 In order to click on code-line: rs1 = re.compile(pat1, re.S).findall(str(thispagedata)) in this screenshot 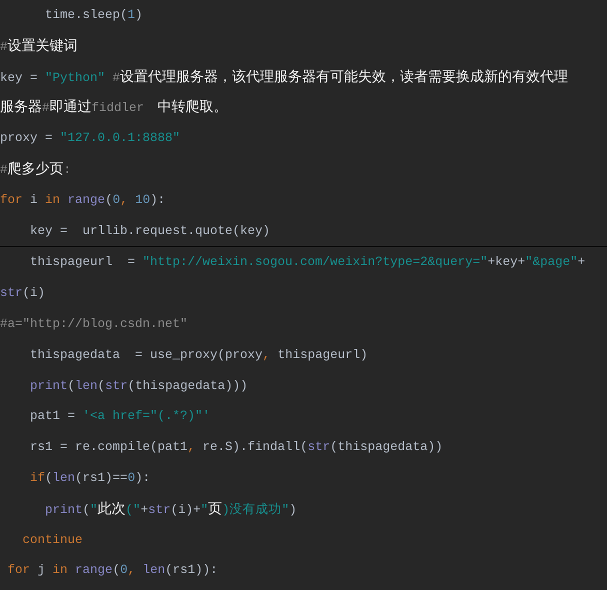, I will do `click(236, 447)`.